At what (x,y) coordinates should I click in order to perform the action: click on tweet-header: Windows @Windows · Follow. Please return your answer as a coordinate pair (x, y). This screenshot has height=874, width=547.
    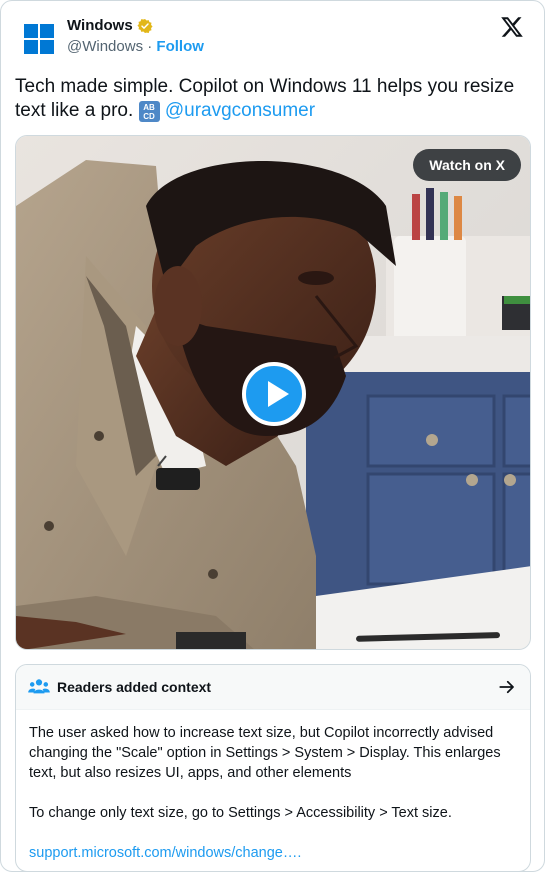
    Looking at the image, I should click on (277, 38).